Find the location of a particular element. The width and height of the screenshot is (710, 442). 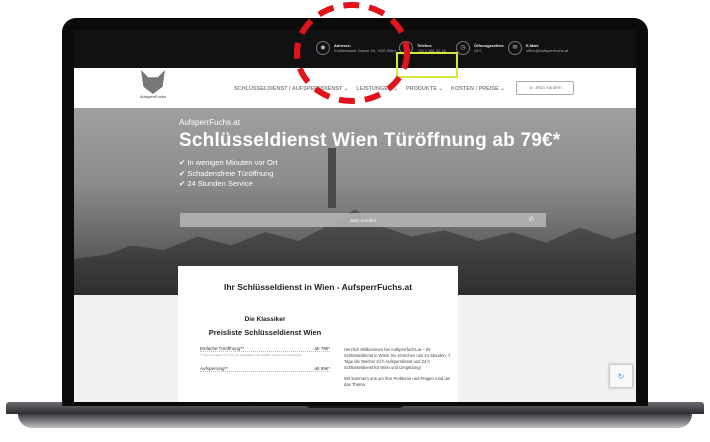

preisliste-heading: Preisliste Schlüsseldienst Wien is located at coordinates (265, 332).